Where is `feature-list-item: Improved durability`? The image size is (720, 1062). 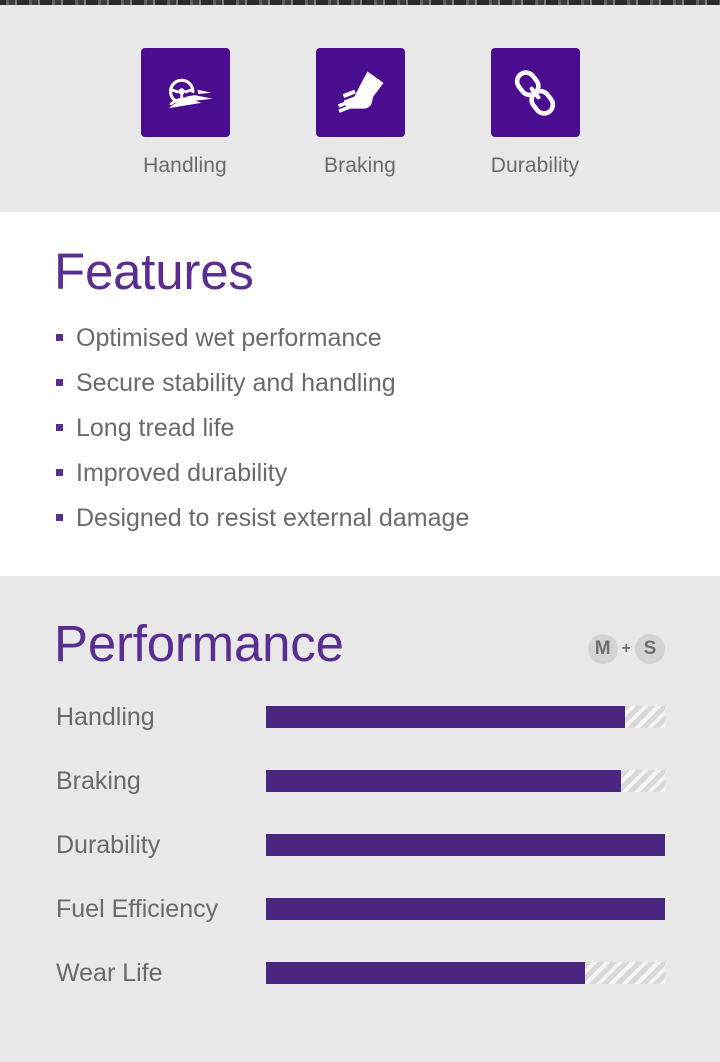 feature-list-item: Improved durability is located at coordinates (262, 481).